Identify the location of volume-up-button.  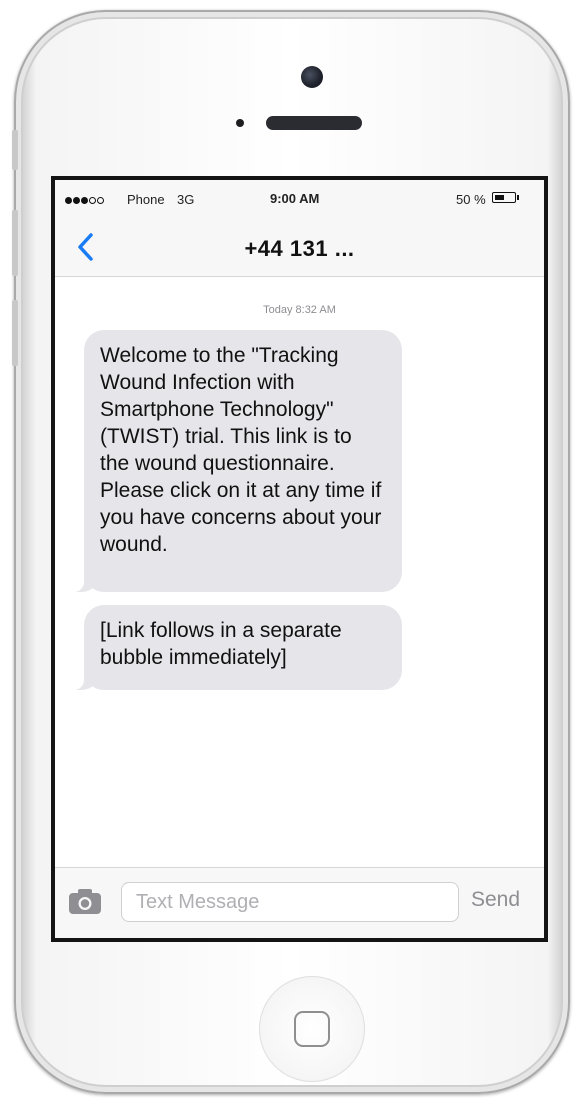
(15, 243).